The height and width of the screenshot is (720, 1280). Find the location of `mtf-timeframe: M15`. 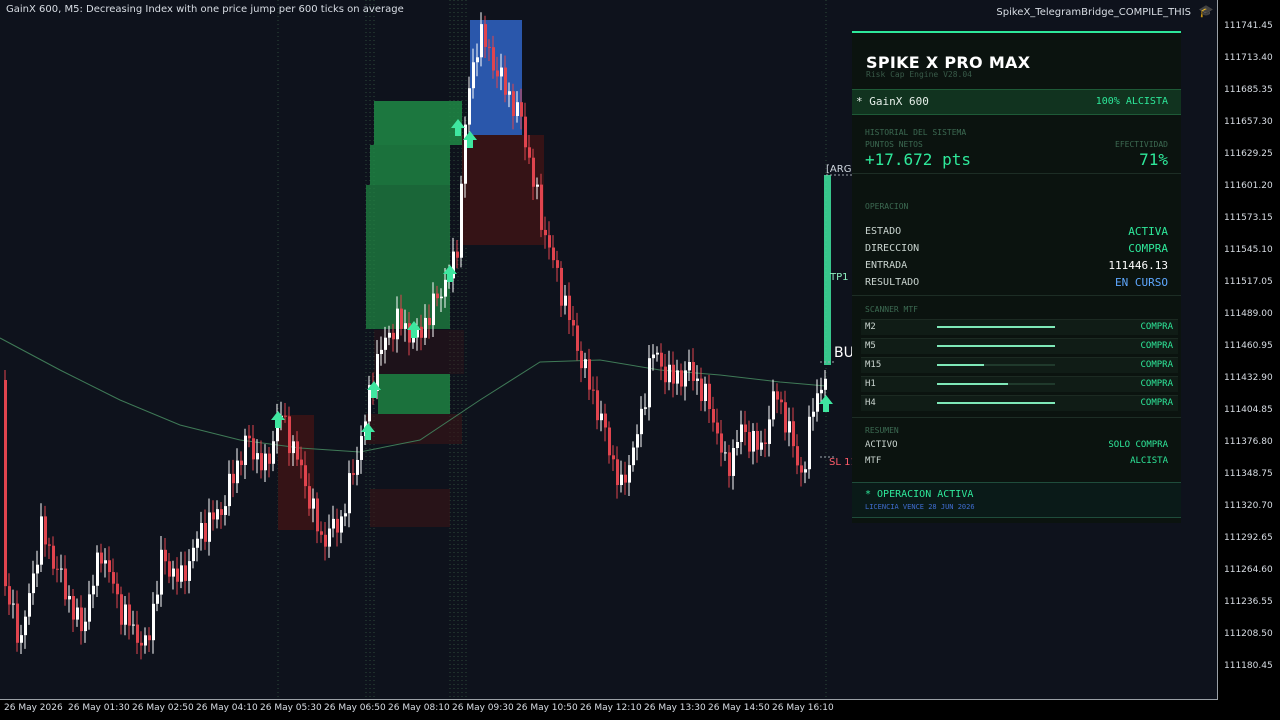

mtf-timeframe: M15 is located at coordinates (873, 365).